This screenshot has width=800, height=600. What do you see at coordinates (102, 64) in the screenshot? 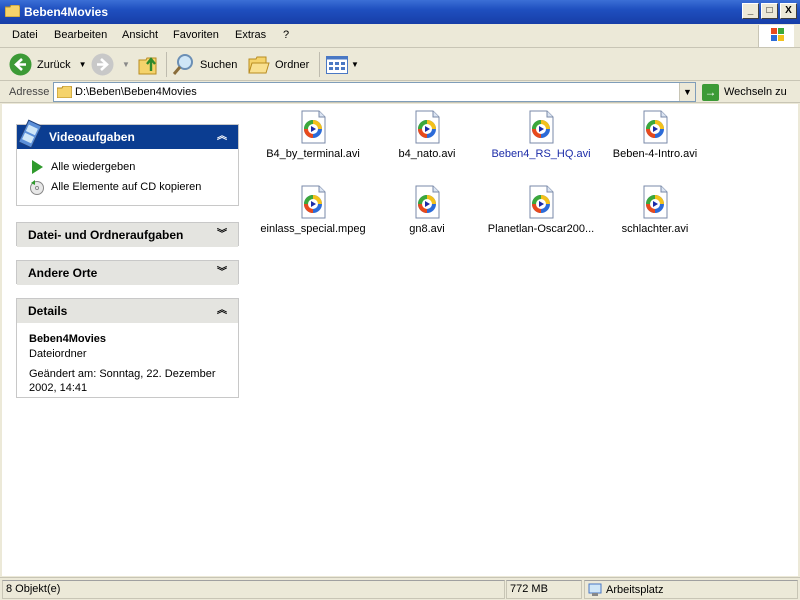
I see `forward-arrow-icon` at bounding box center [102, 64].